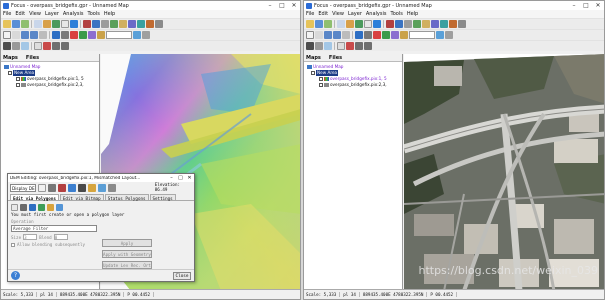 The image size is (605, 300). Describe the element at coordinates (453, 24) in the screenshot. I see `orange-tool-icon` at that location.